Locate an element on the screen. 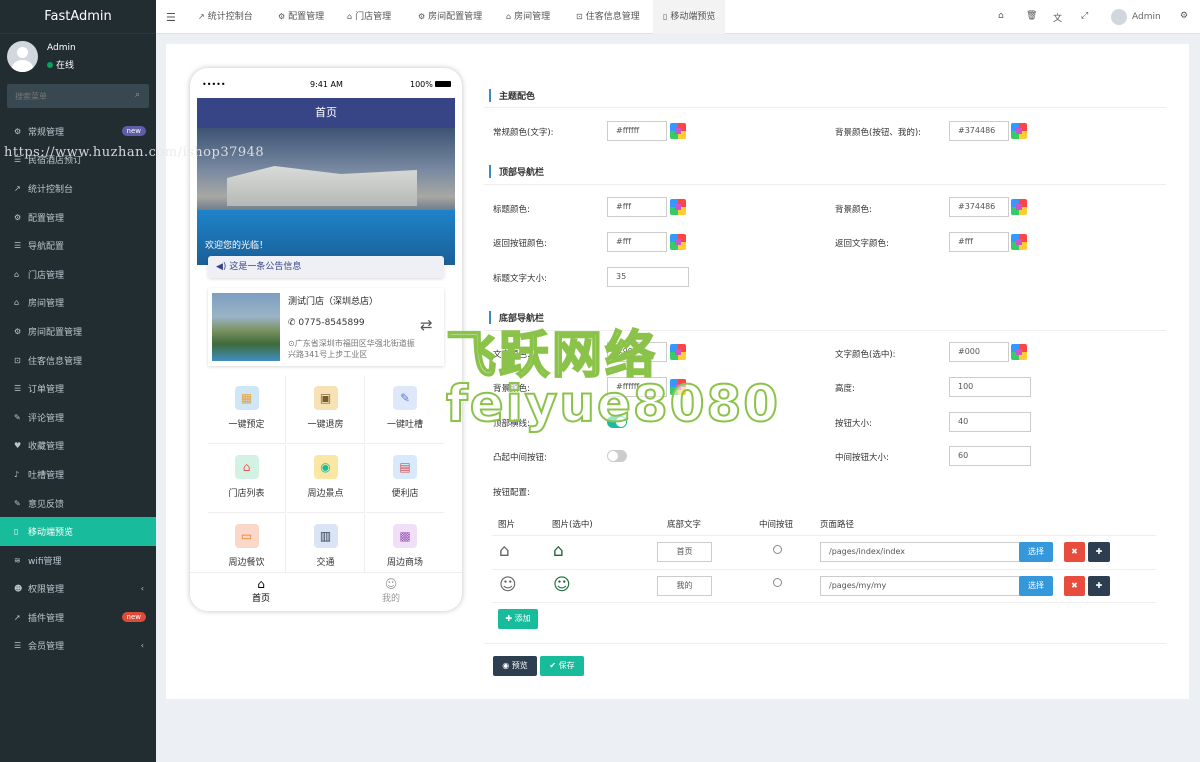  tab-room: ⌂ 房间管理 is located at coordinates (528, 17).